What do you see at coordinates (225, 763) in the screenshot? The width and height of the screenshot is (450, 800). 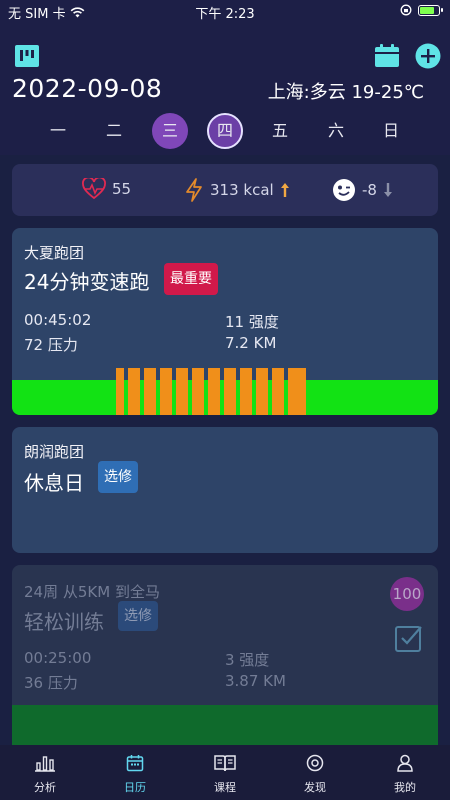 I see `book-icon` at bounding box center [225, 763].